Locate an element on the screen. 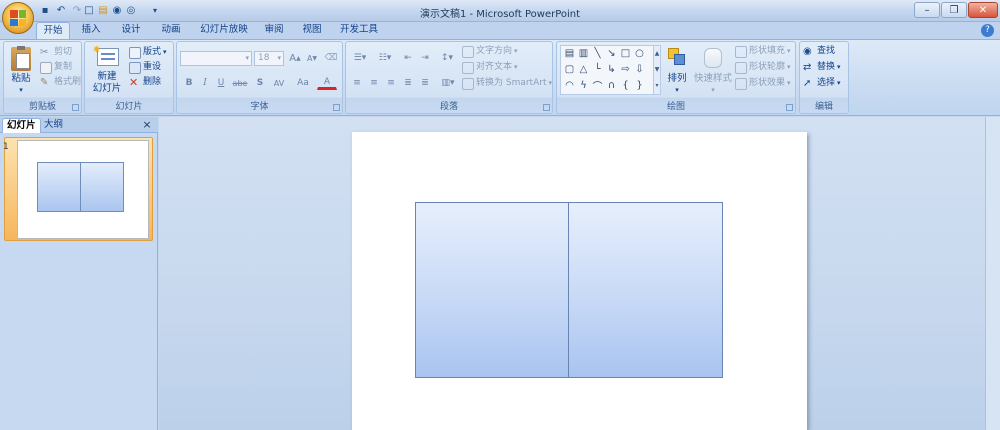 The height and width of the screenshot is (430, 1000). right-arrow-shape-icon: ⇨ is located at coordinates (625, 69).